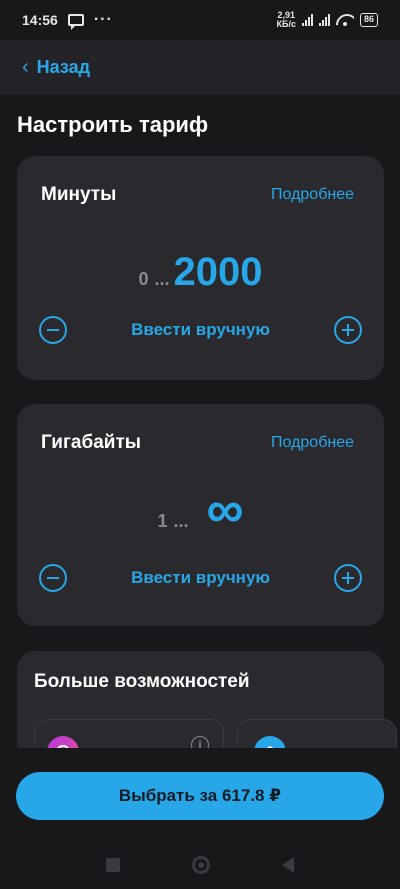  Describe the element at coordinates (200, 796) in the screenshot. I see `select-tariff-button: Выбрать за 617.8 ₽` at that location.